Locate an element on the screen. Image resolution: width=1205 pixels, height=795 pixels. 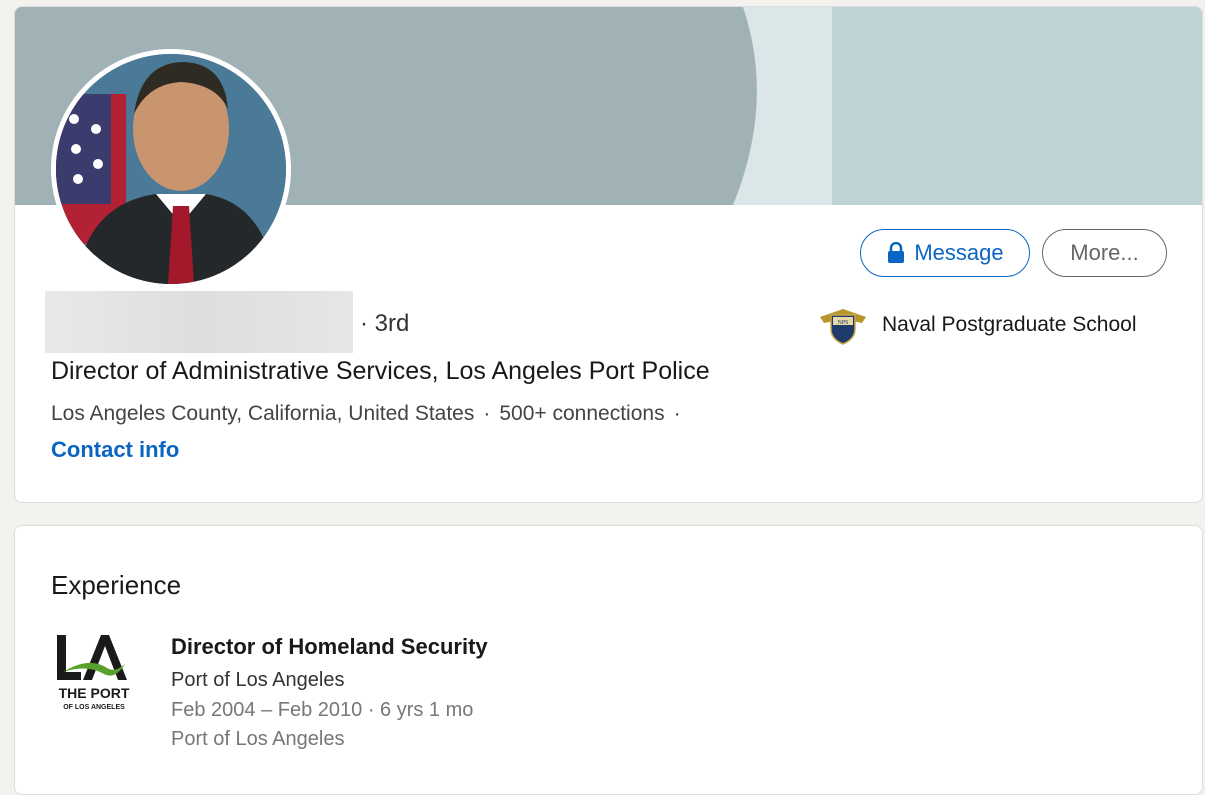
profile-avatar is located at coordinates (171, 169).